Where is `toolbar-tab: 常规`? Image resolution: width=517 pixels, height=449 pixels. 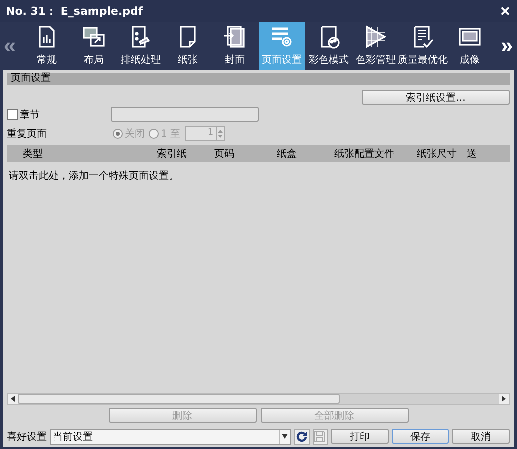 toolbar-tab: 常规 is located at coordinates (47, 46).